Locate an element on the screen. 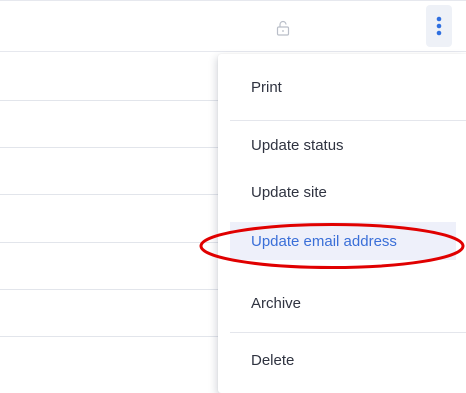 This screenshot has height=393, width=466. menu-item-label: Update email address is located at coordinates (324, 241).